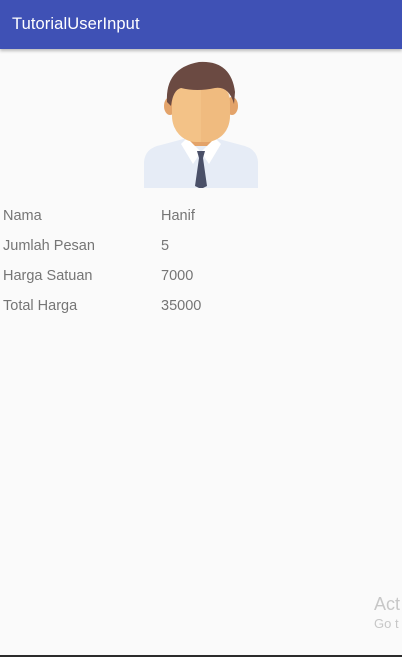 The image size is (402, 657). Describe the element at coordinates (201, 24) in the screenshot. I see `app-bar: TutorialUserInput` at that location.